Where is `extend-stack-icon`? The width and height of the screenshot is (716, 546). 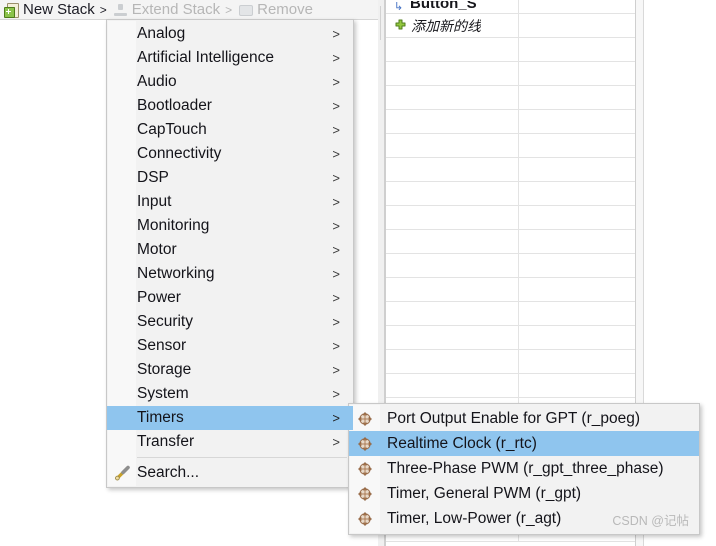
extend-stack-icon is located at coordinates (120, 10).